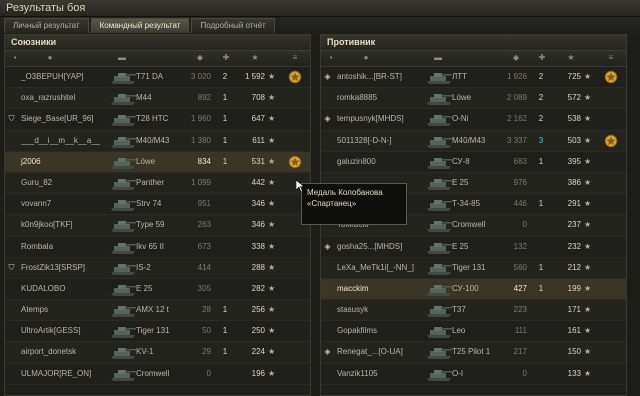 The image size is (640, 396). What do you see at coordinates (520, 331) in the screenshot?
I see `player-xp: 111` at bounding box center [520, 331].